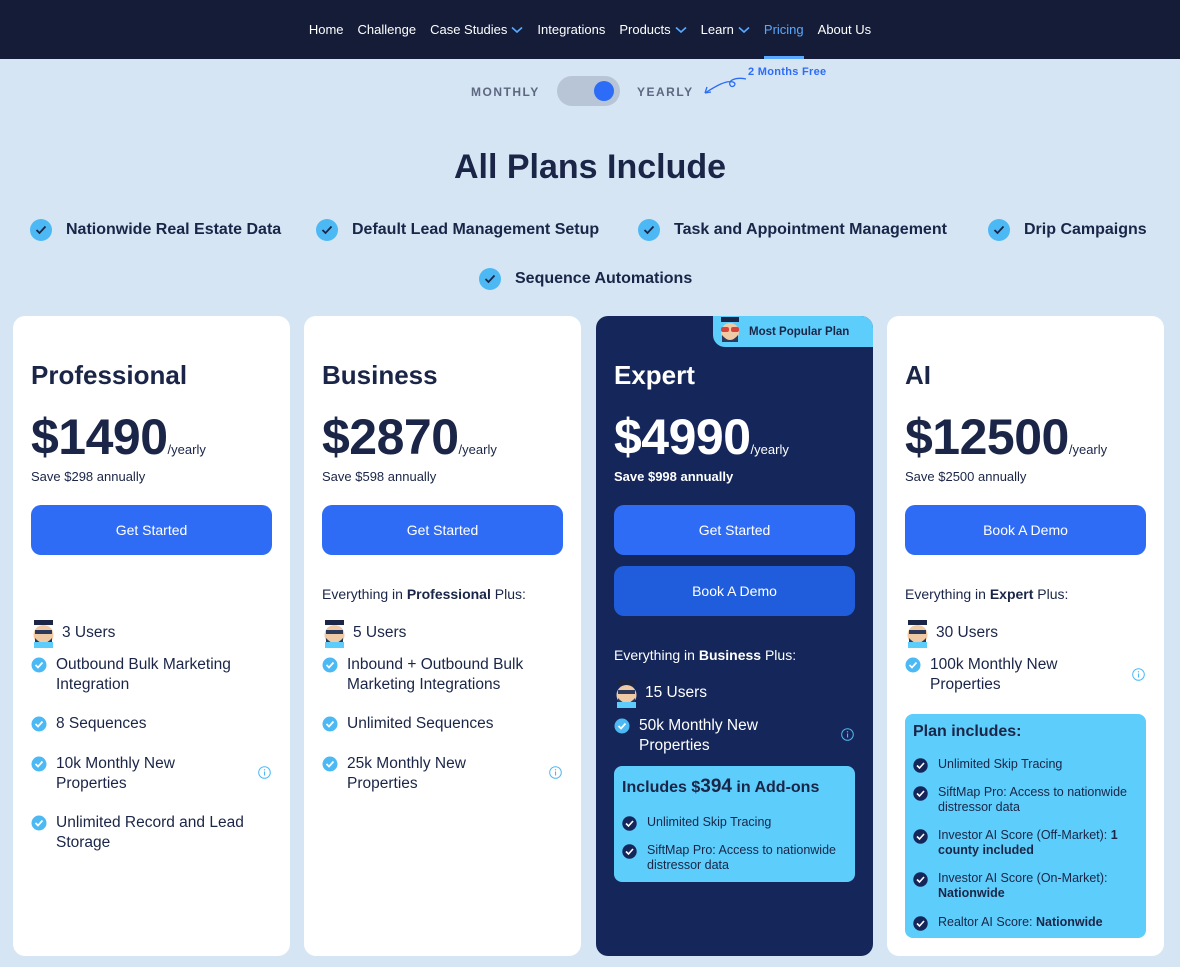 This screenshot has width=1180, height=967. I want to click on nav-item-about-us: About Us, so click(844, 29).